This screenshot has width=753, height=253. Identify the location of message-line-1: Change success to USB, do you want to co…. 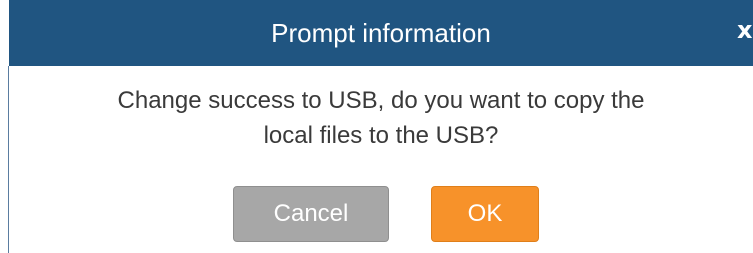
(381, 100).